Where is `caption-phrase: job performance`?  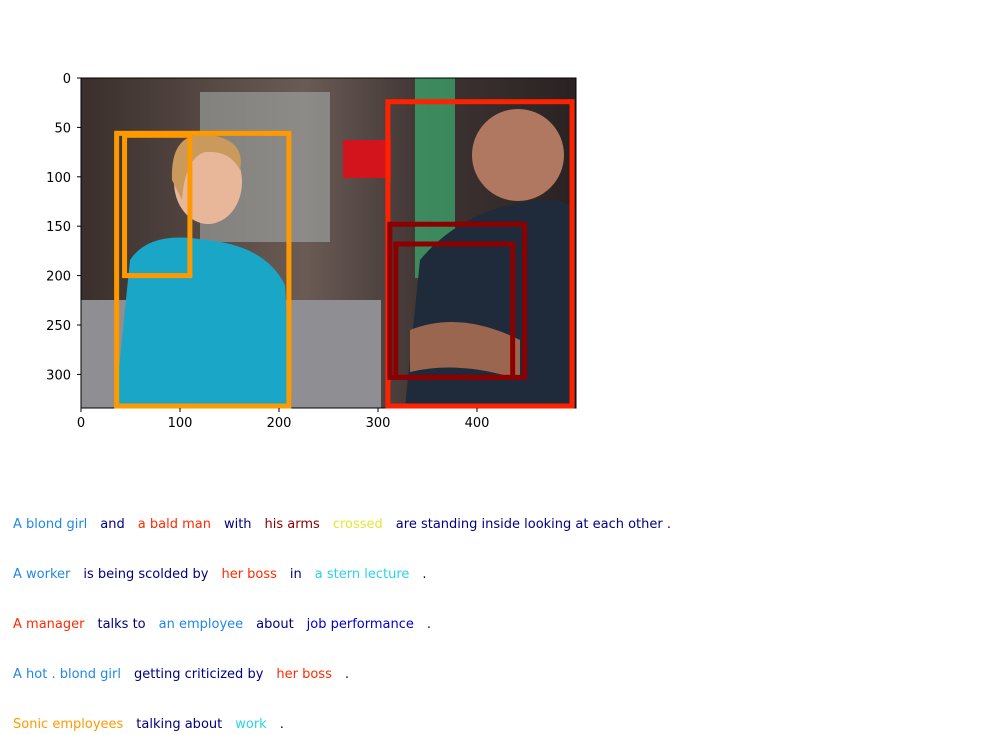
caption-phrase: job performance is located at coordinates (360, 624).